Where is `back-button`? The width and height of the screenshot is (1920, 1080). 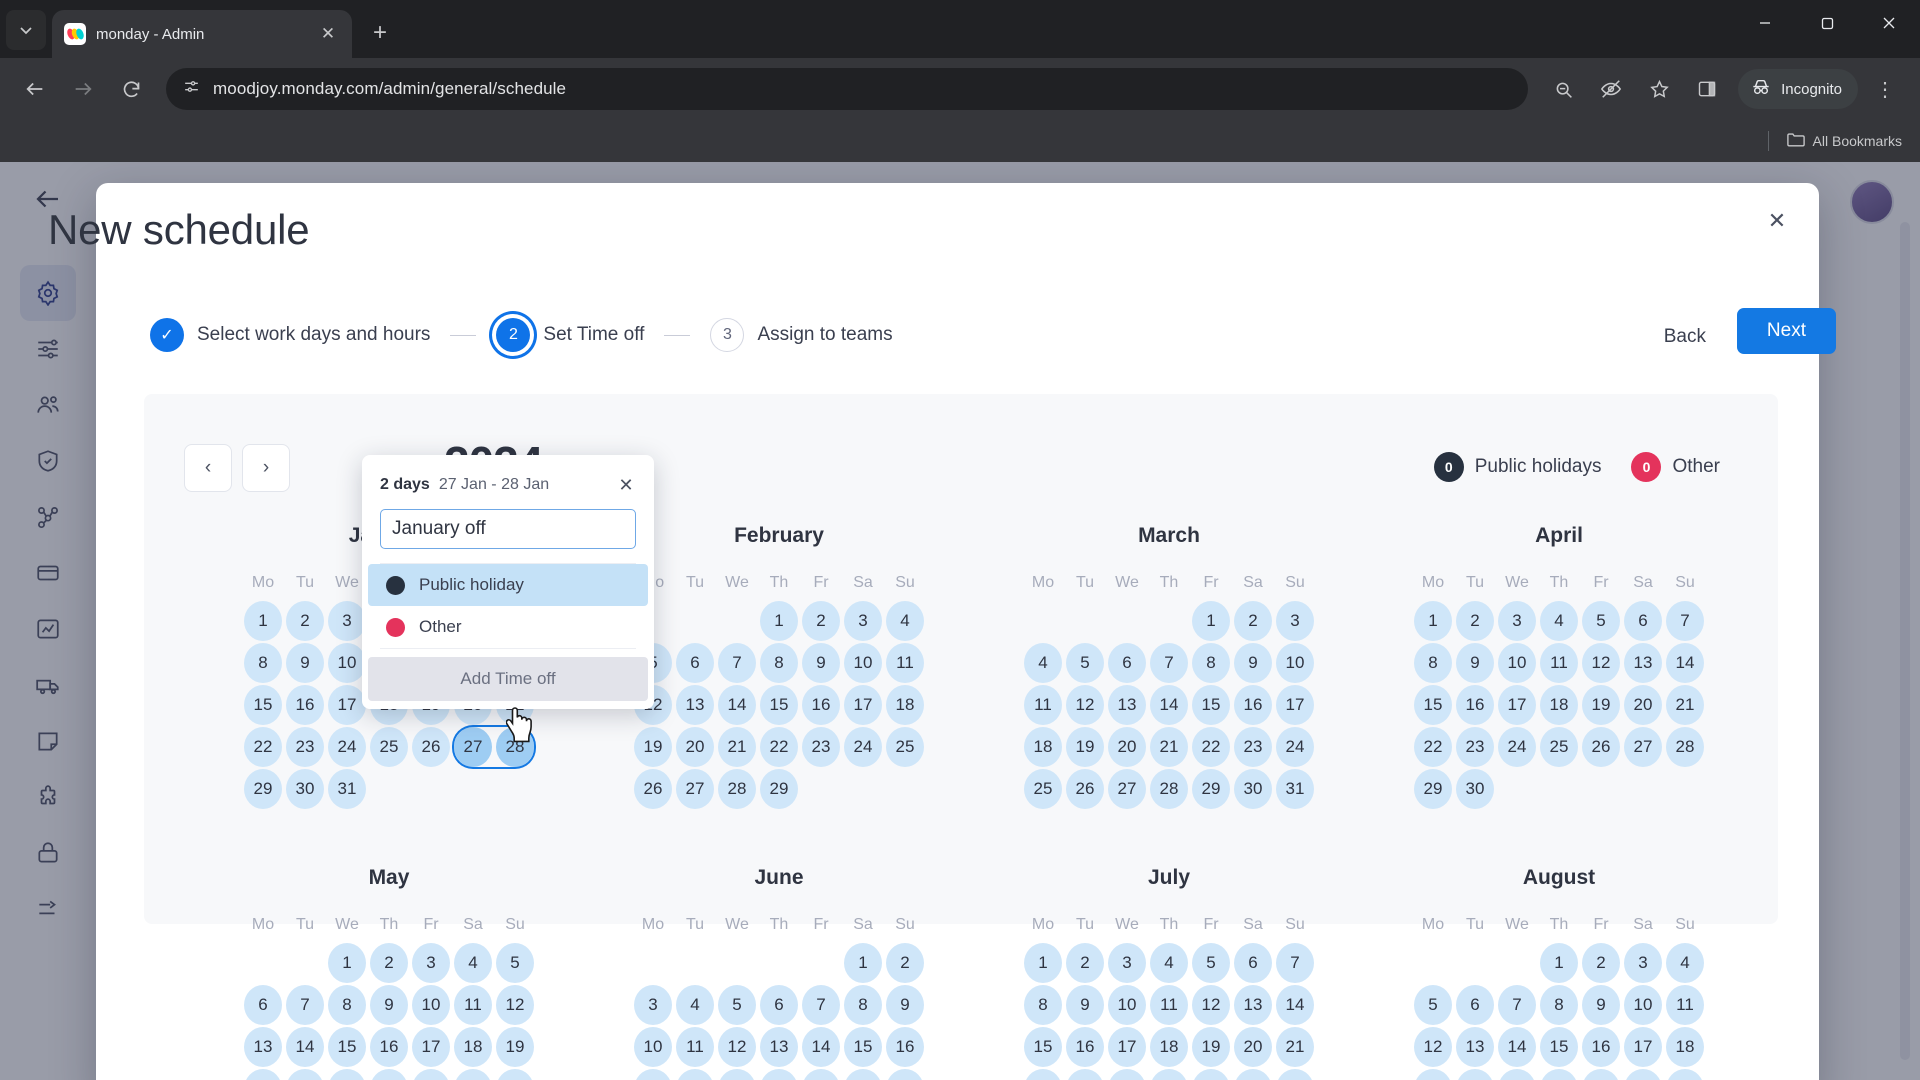
back-button is located at coordinates (35, 89).